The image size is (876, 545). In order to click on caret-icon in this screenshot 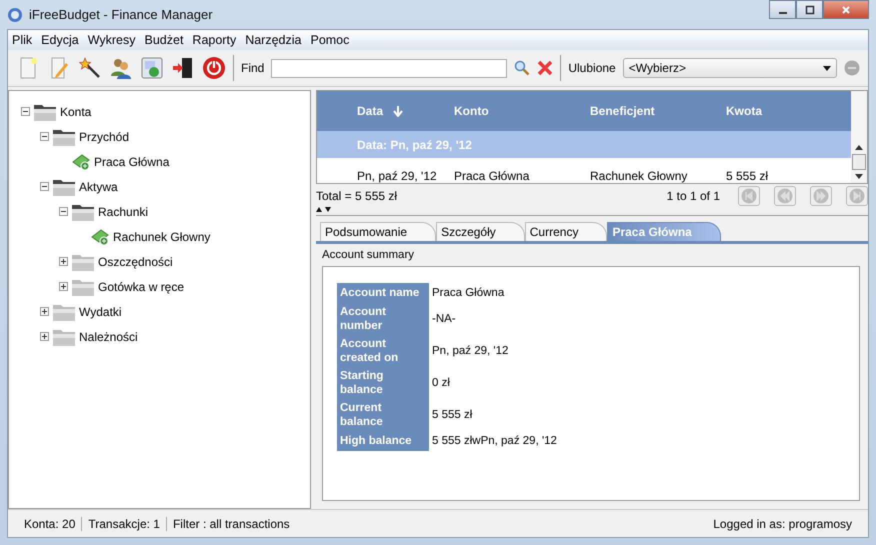, I will do `click(826, 68)`.